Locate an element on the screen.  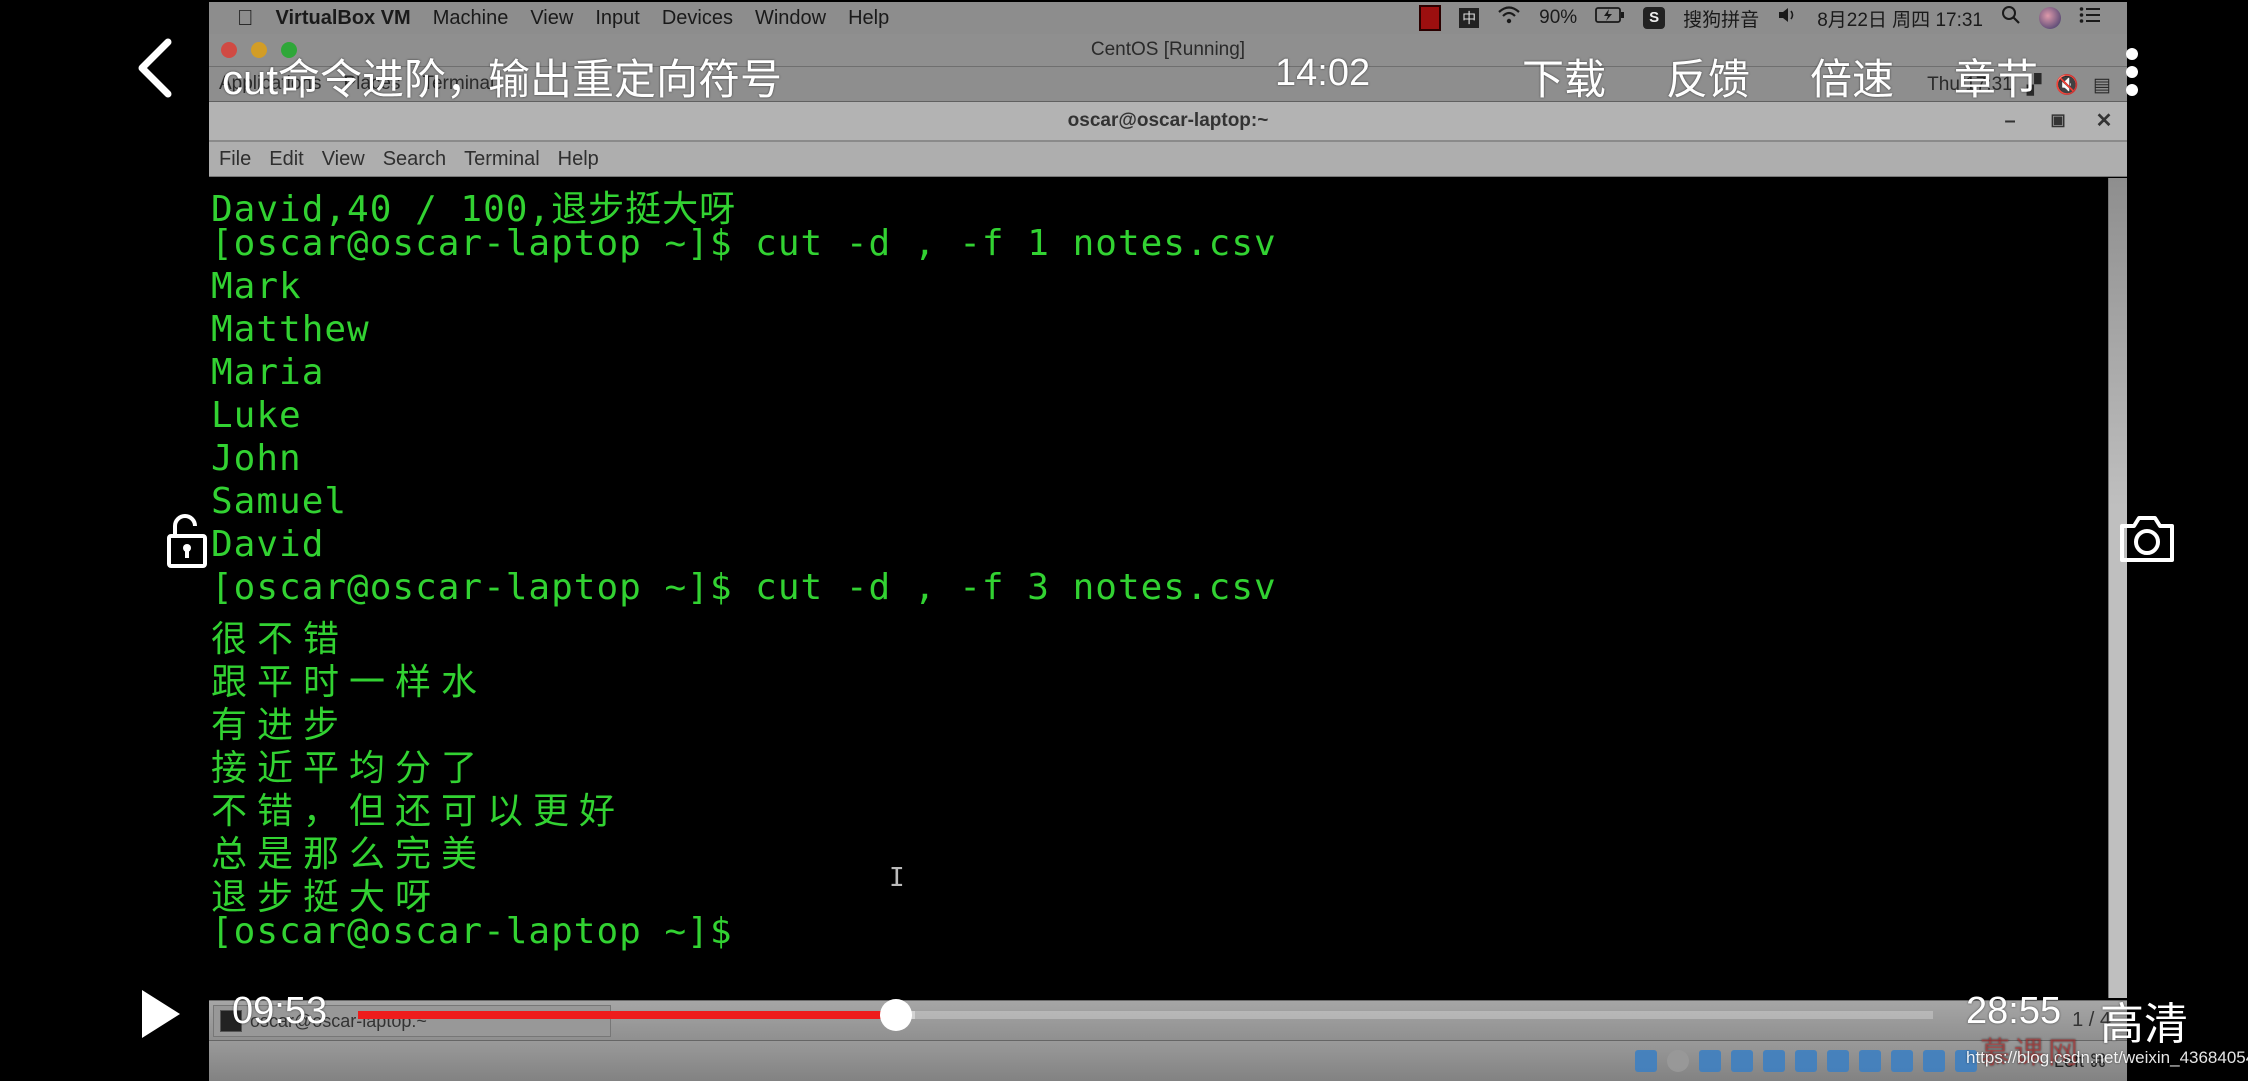
unlock-icon is located at coordinates (187, 541).